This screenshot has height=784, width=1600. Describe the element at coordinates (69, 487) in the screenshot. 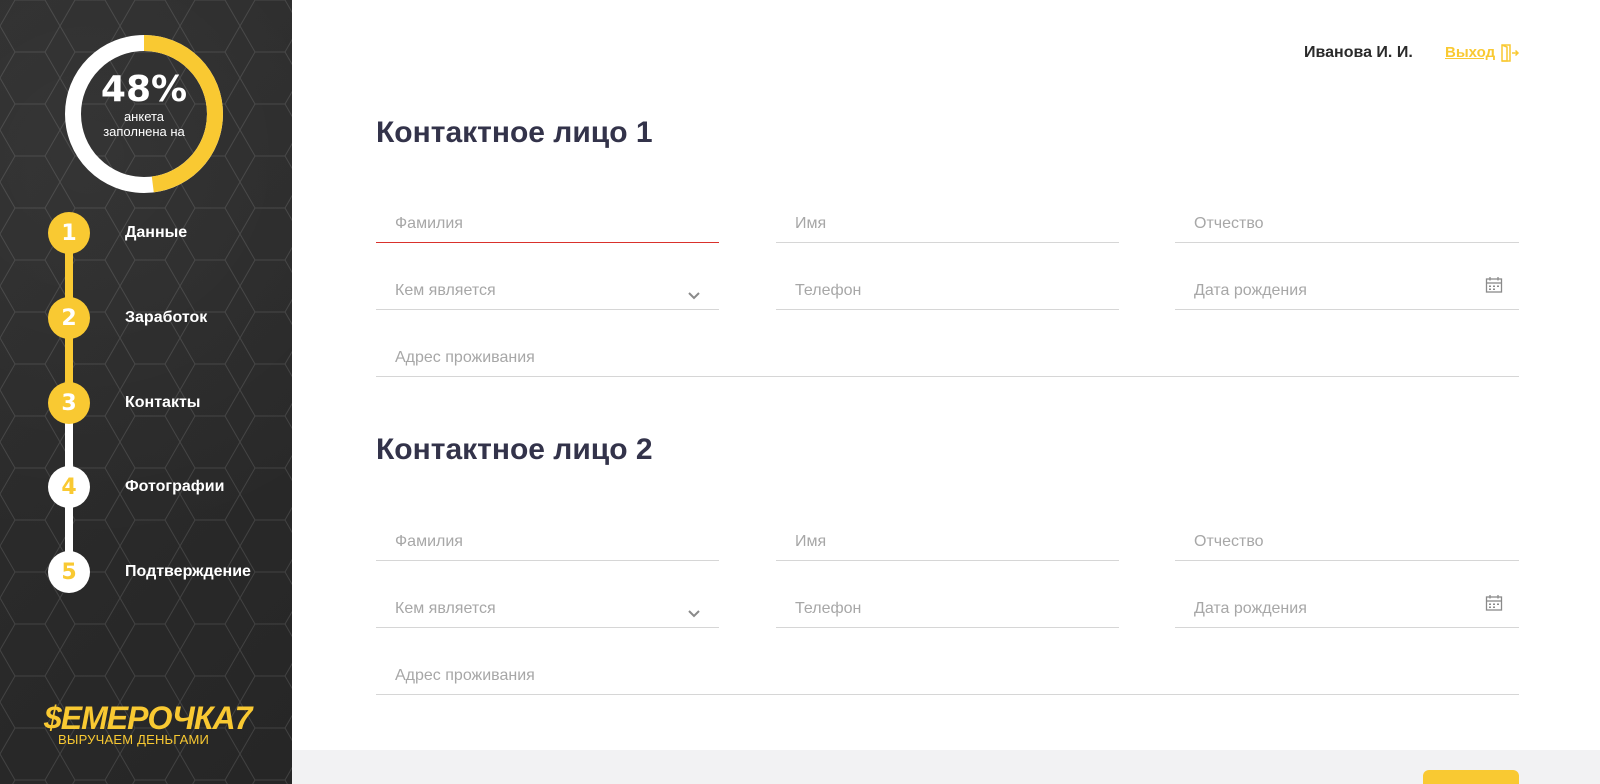

I see `step-number: 4` at that location.